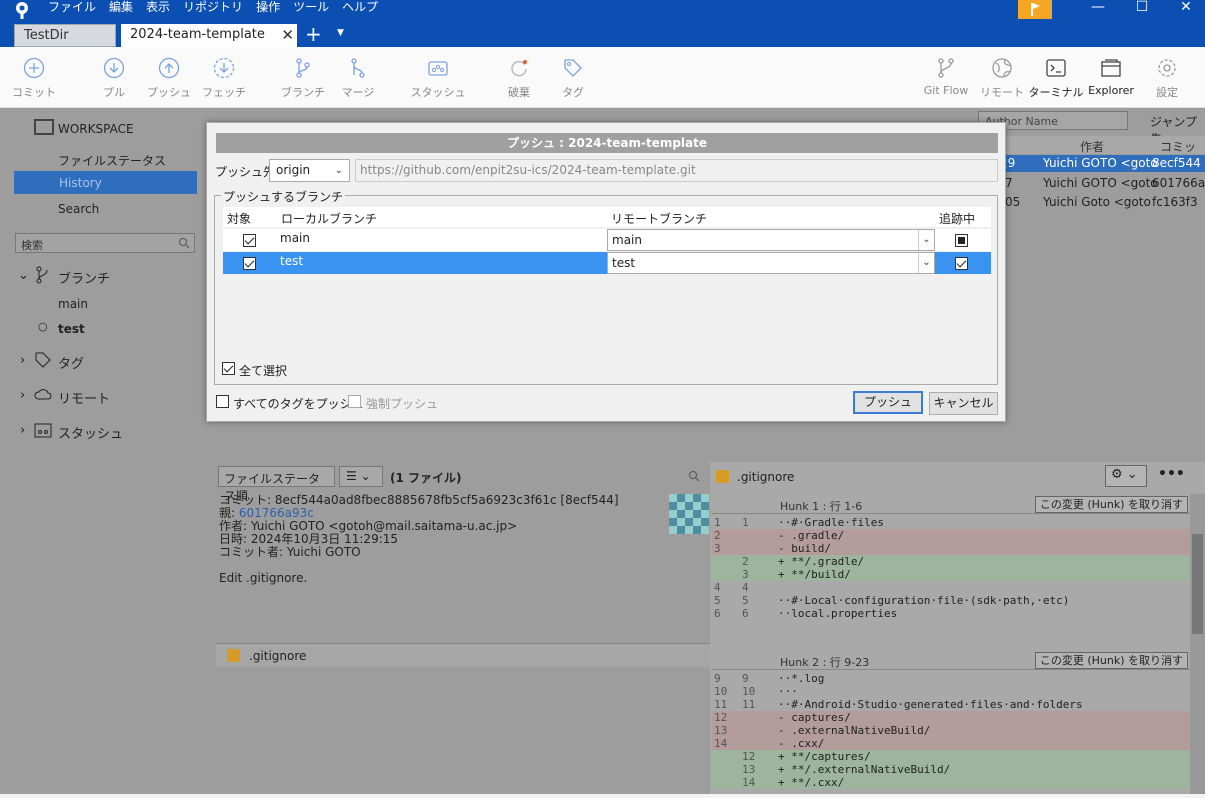  I want to click on close-icon: ✕, so click(1184, 8).